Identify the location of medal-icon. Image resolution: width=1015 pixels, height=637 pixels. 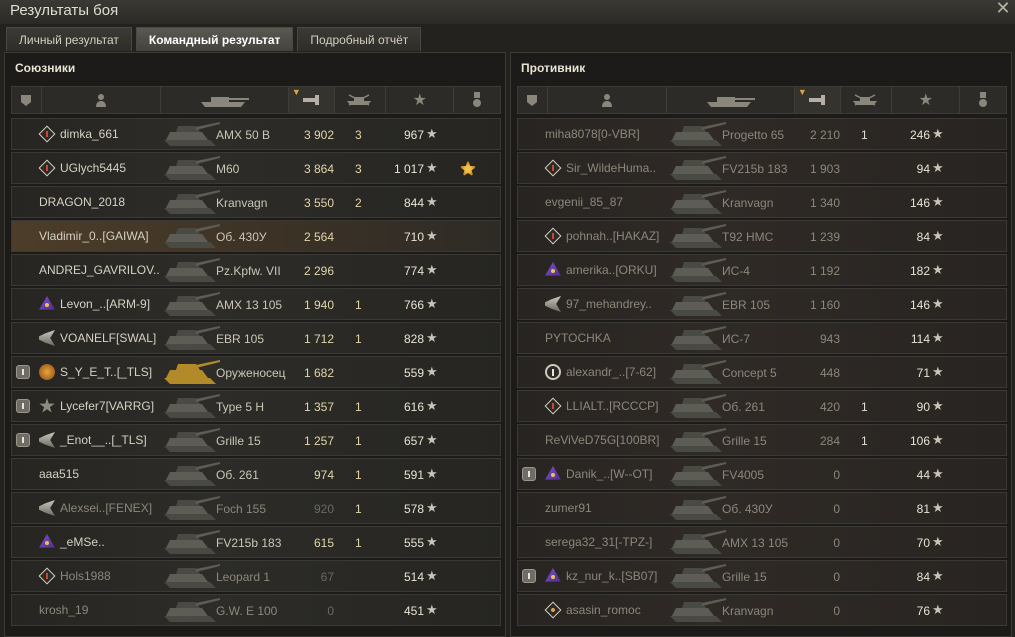
(468, 168).